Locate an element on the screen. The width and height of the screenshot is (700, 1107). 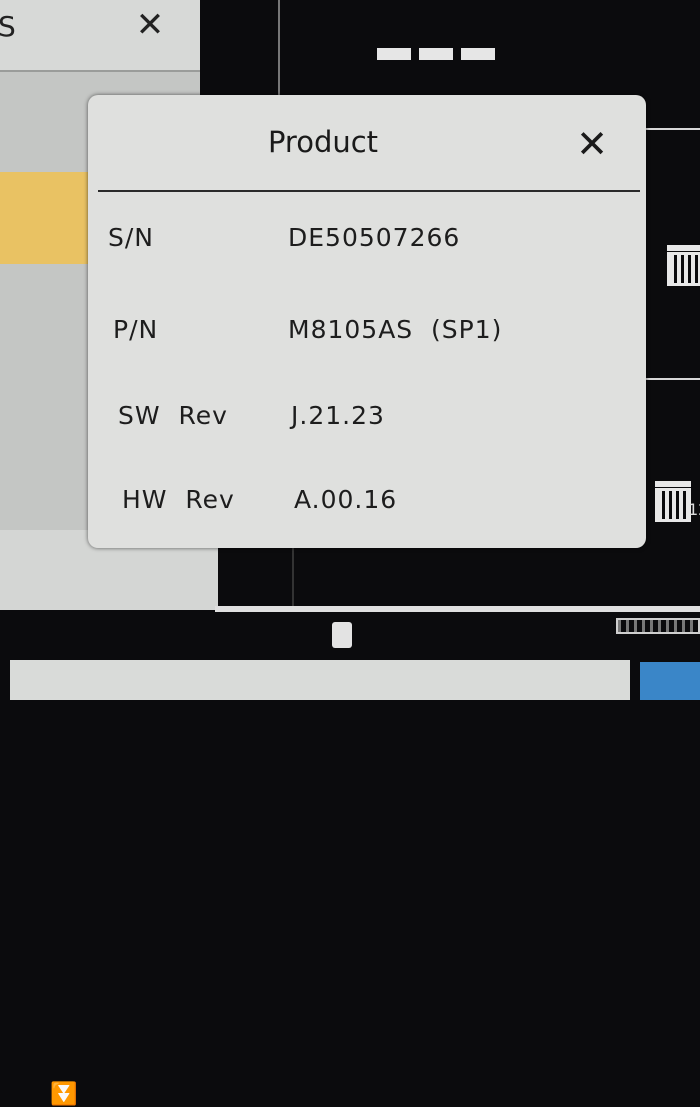
background-window-titlebar: S ✕ is located at coordinates (100, 36).